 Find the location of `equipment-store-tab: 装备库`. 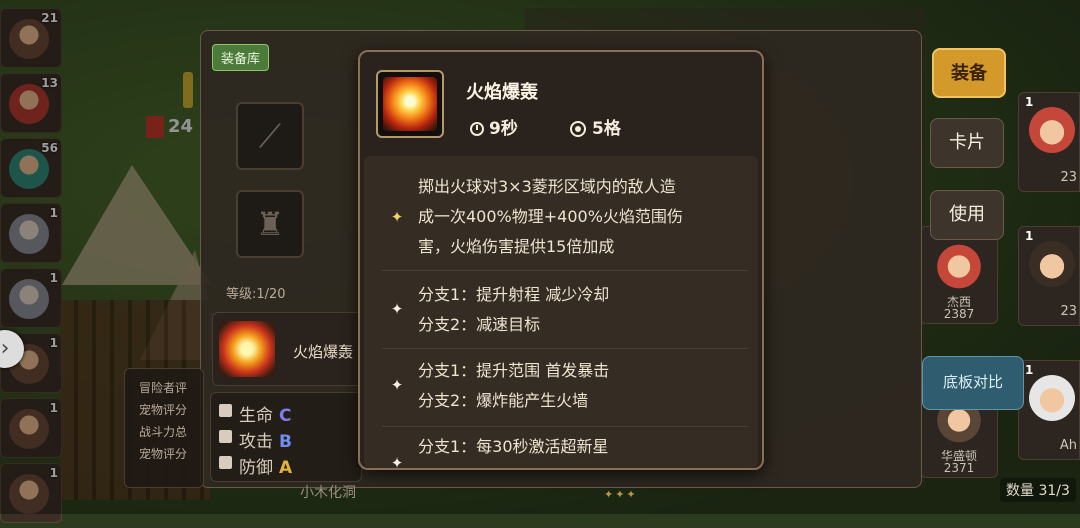

equipment-store-tab: 装备库 is located at coordinates (241, 57).